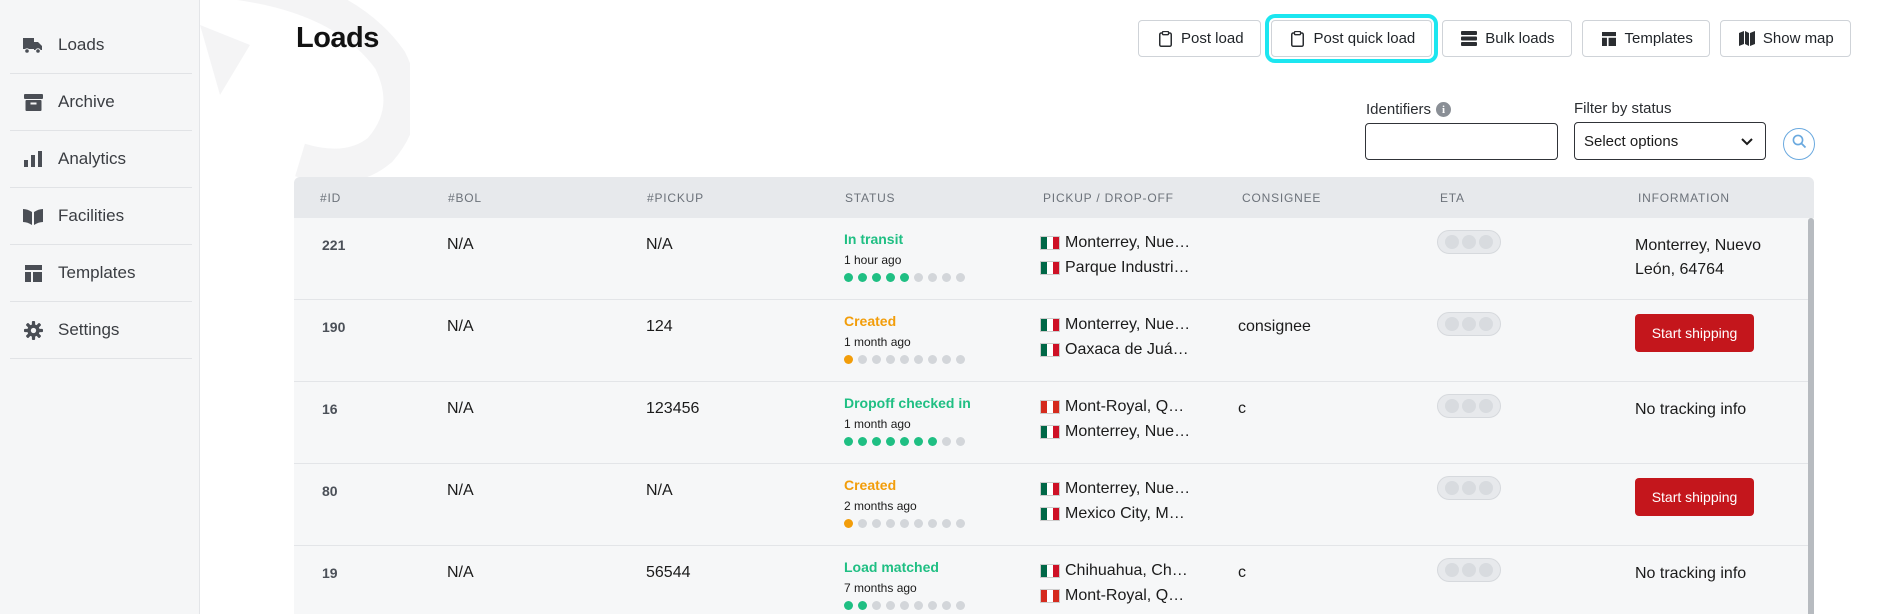 This screenshot has height=614, width=1891. I want to click on information-cell: No tracking info, so click(1710, 574).